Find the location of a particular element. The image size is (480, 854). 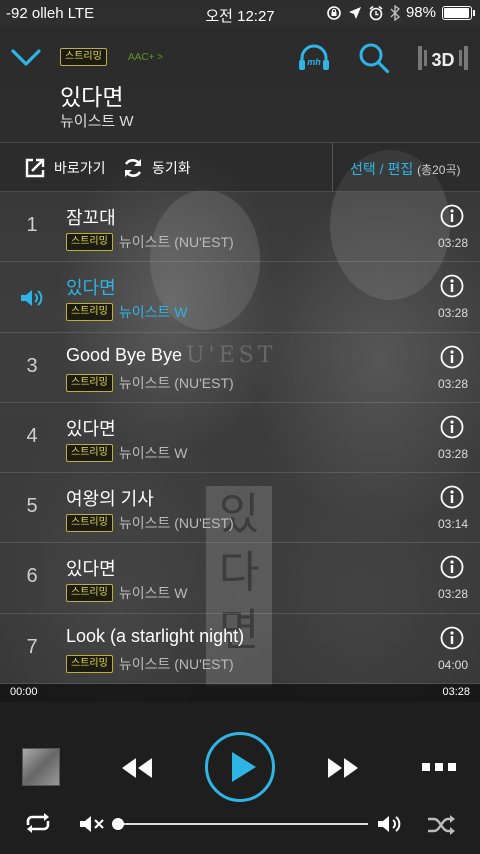

elapsed-time: 00:00 is located at coordinates (24, 692).